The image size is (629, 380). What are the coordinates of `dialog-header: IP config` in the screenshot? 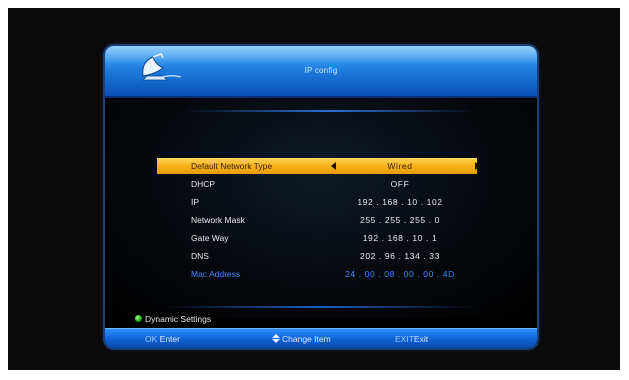 It's located at (321, 72).